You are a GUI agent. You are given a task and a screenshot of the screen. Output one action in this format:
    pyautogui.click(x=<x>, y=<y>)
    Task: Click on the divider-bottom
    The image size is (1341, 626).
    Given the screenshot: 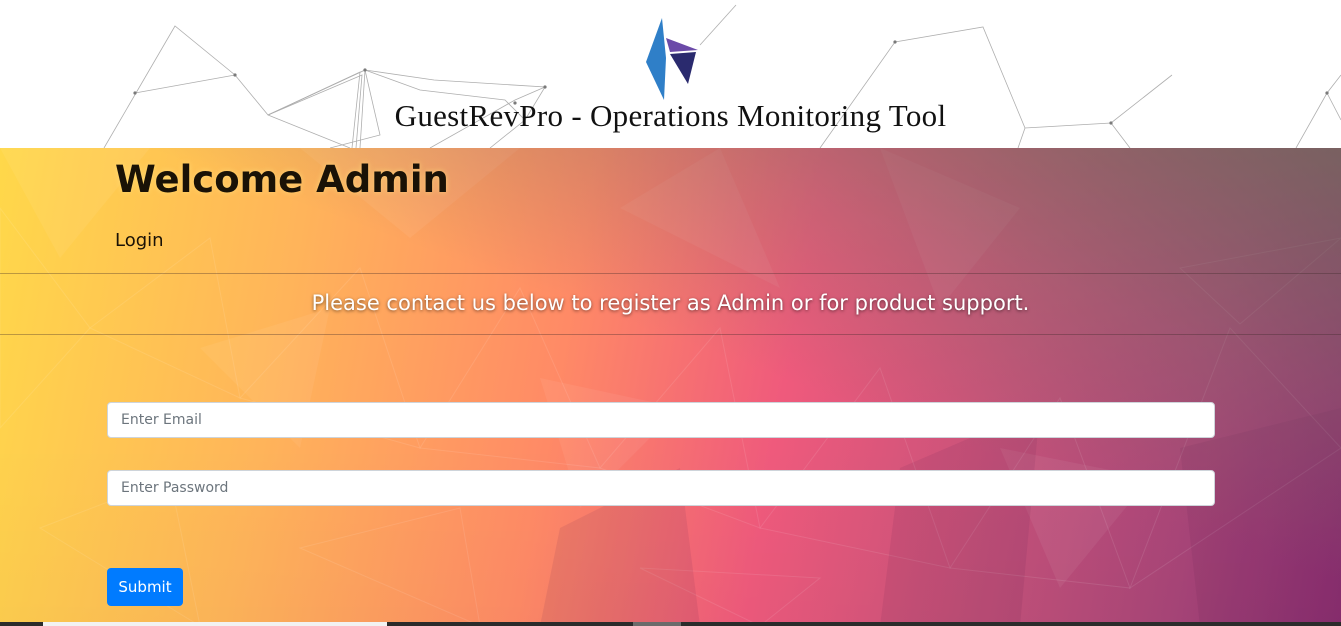 What is the action you would take?
    pyautogui.click(x=670, y=334)
    